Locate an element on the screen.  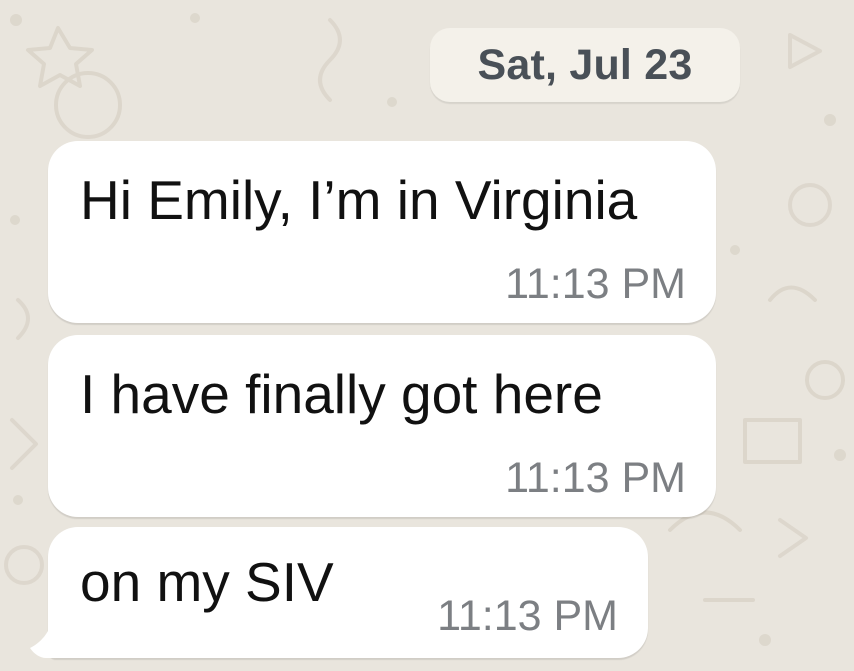
message-tail is located at coordinates (55, 628).